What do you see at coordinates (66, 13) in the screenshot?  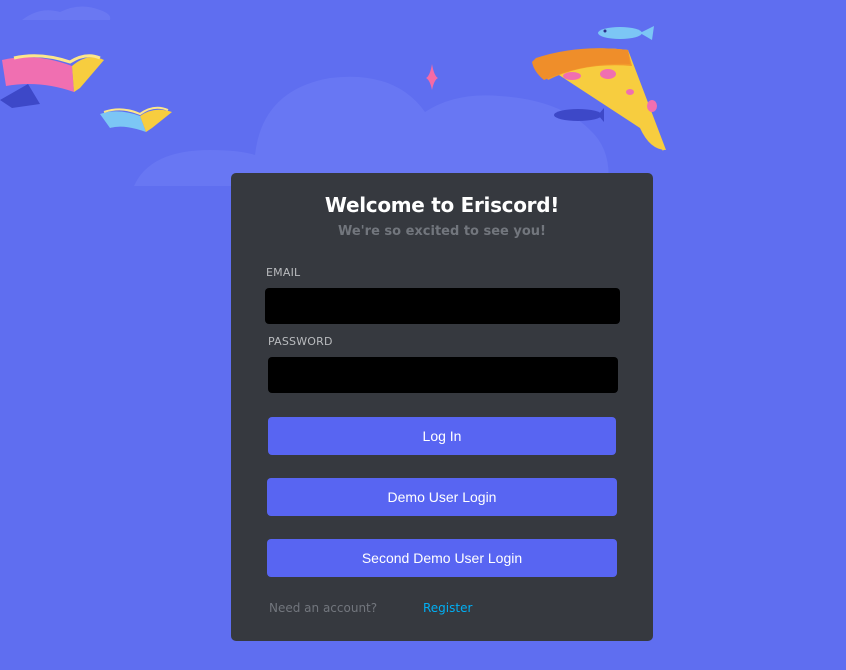 I see `small-cloud-icon` at bounding box center [66, 13].